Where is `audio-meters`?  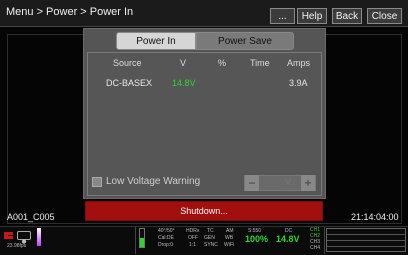
audio-meters is located at coordinates (366, 240).